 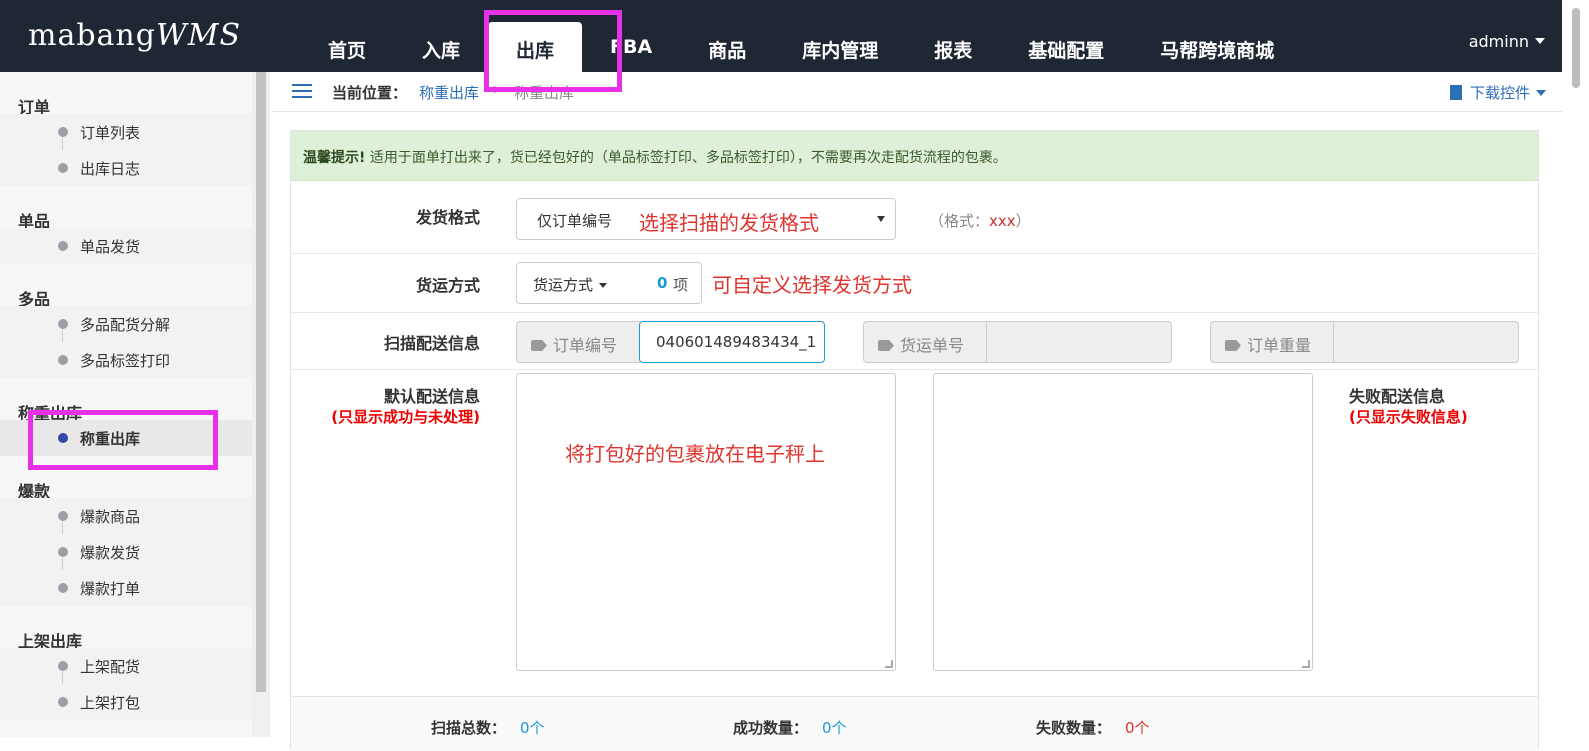 What do you see at coordinates (917, 92) in the screenshot?
I see `breadcrumb: 当前位置： 称重出库 > 称重出库 下载控件` at bounding box center [917, 92].